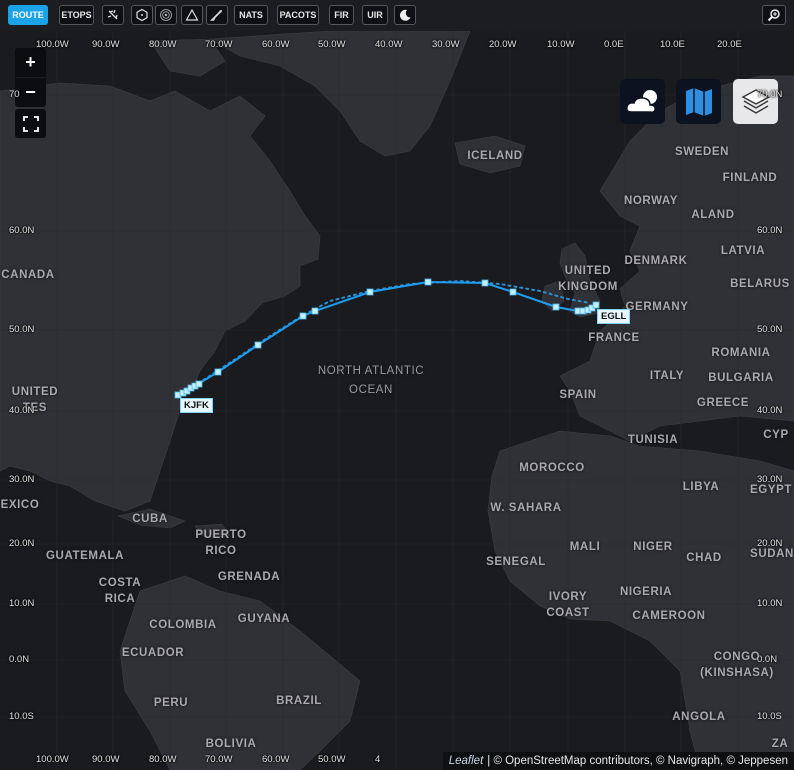 The height and width of the screenshot is (770, 794). What do you see at coordinates (770, 543) in the screenshot?
I see `lat-label-right: 20.0N` at bounding box center [770, 543].